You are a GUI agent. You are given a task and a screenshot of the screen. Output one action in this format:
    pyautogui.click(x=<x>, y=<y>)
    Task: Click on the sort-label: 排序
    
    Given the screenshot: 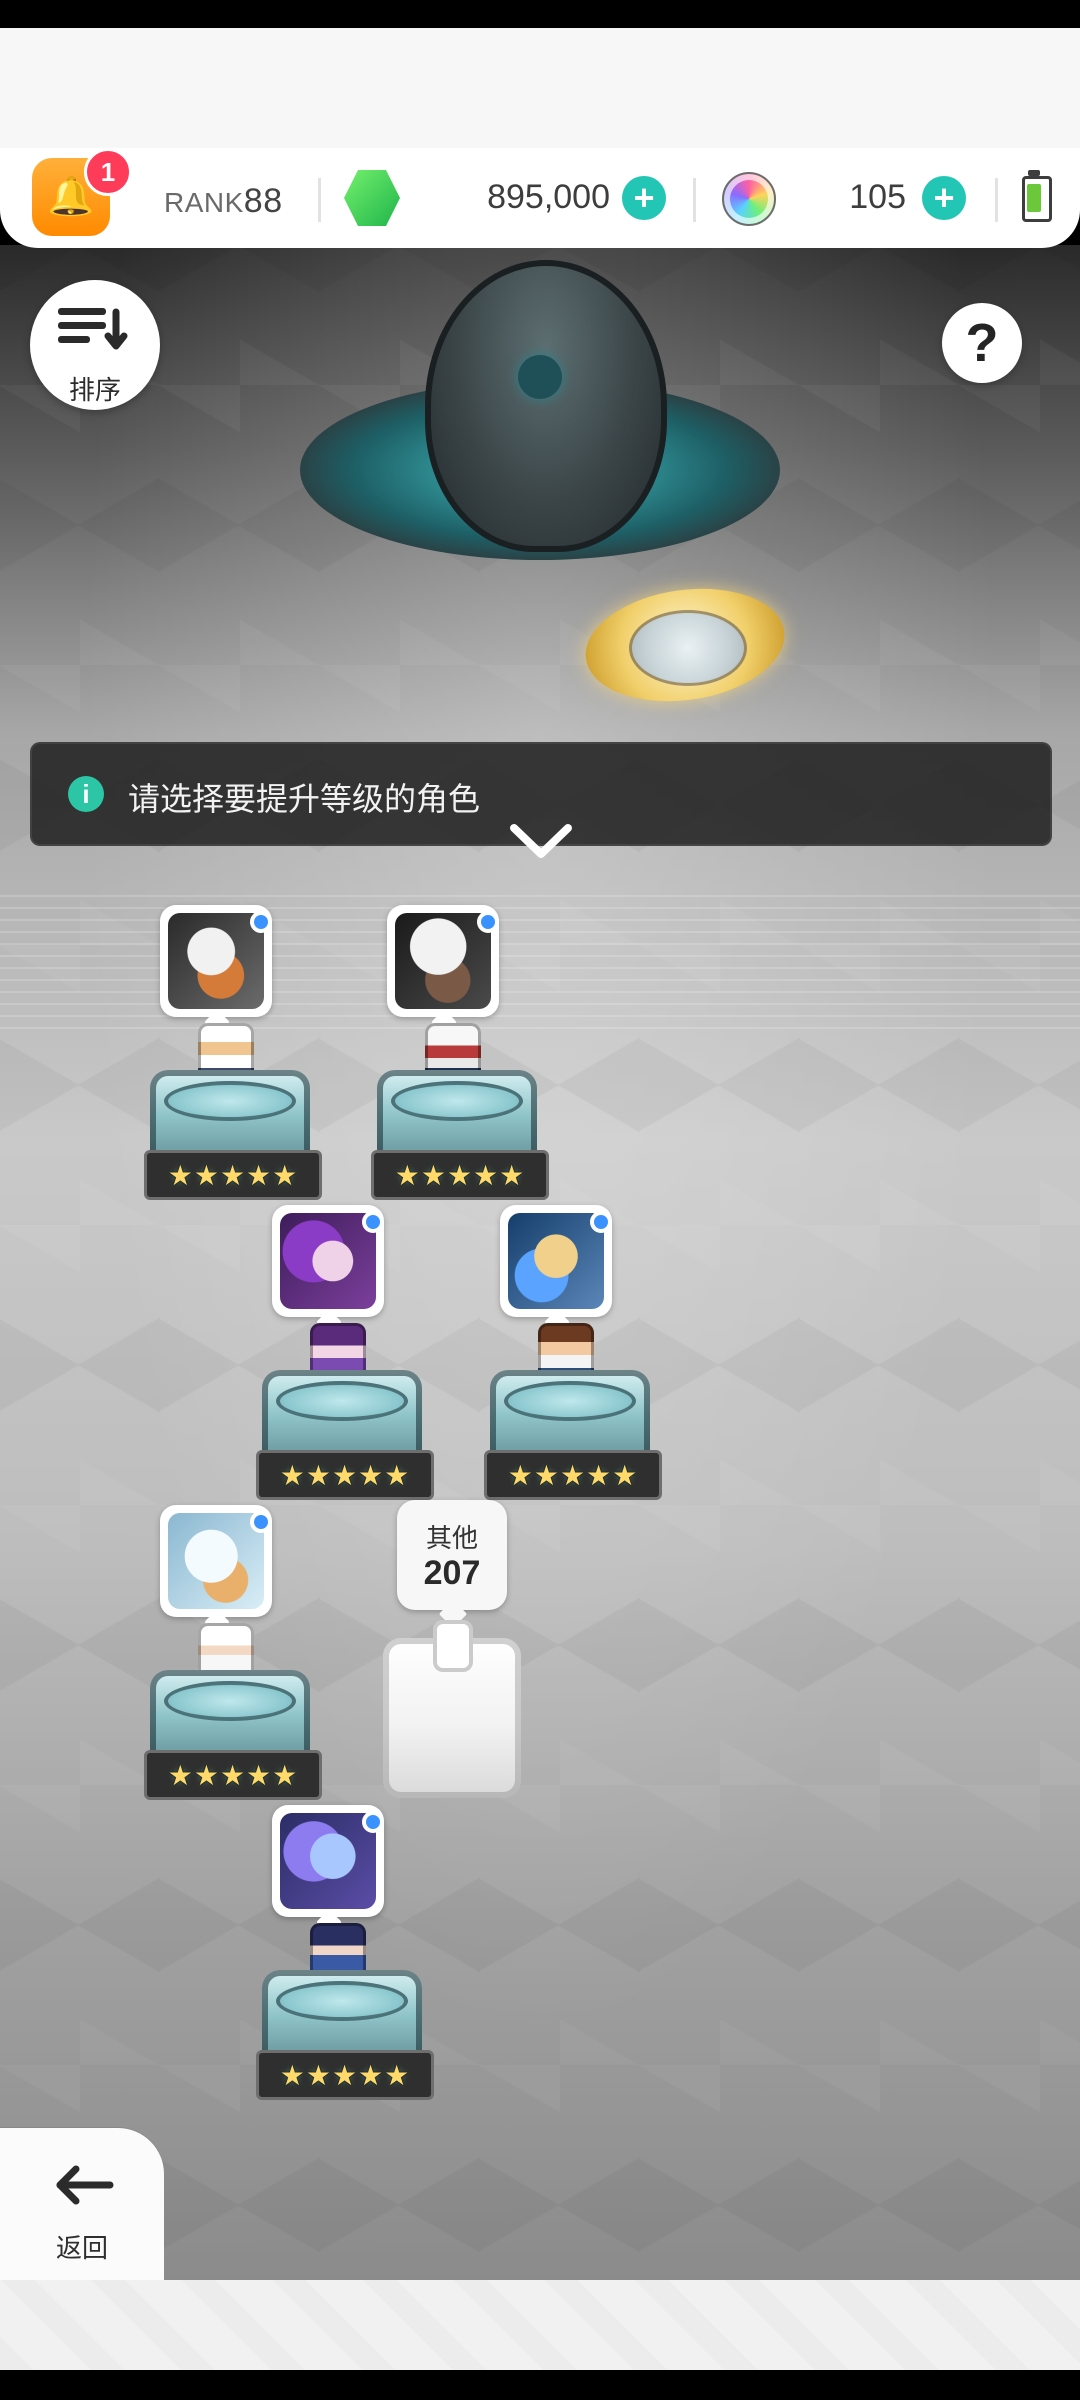 What is the action you would take?
    pyautogui.click(x=94, y=390)
    